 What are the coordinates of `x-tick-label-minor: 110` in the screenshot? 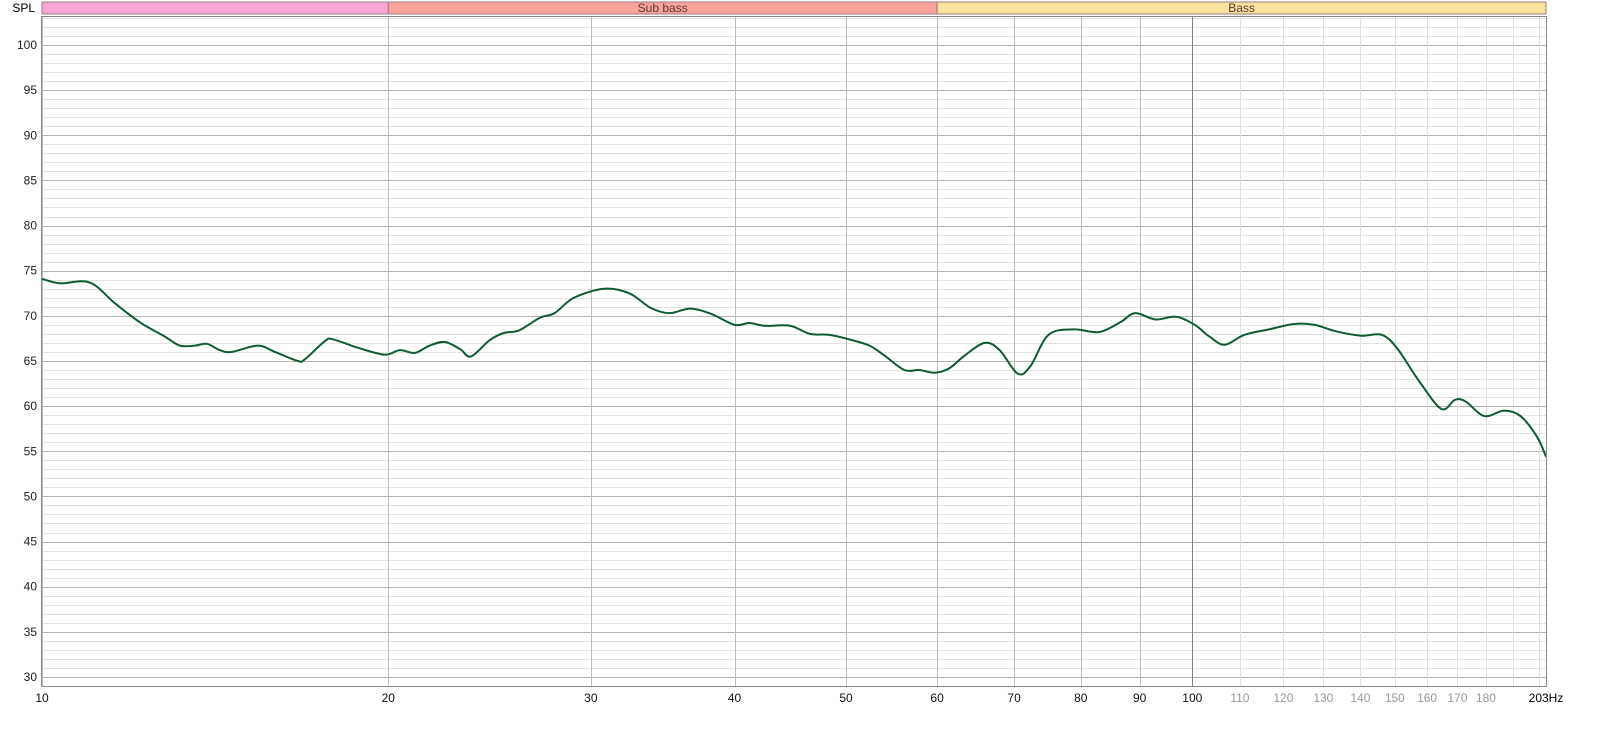 It's located at (1239, 698).